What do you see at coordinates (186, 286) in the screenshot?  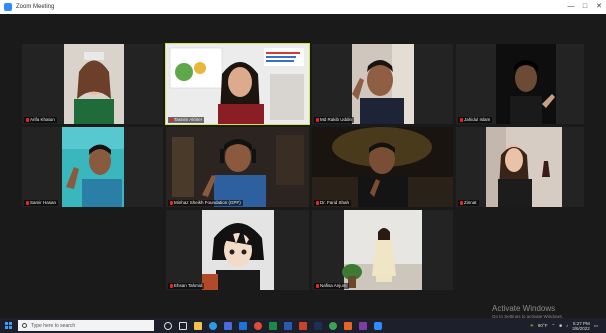 I see `participant-name-label: Ehsan Tahmid` at bounding box center [186, 286].